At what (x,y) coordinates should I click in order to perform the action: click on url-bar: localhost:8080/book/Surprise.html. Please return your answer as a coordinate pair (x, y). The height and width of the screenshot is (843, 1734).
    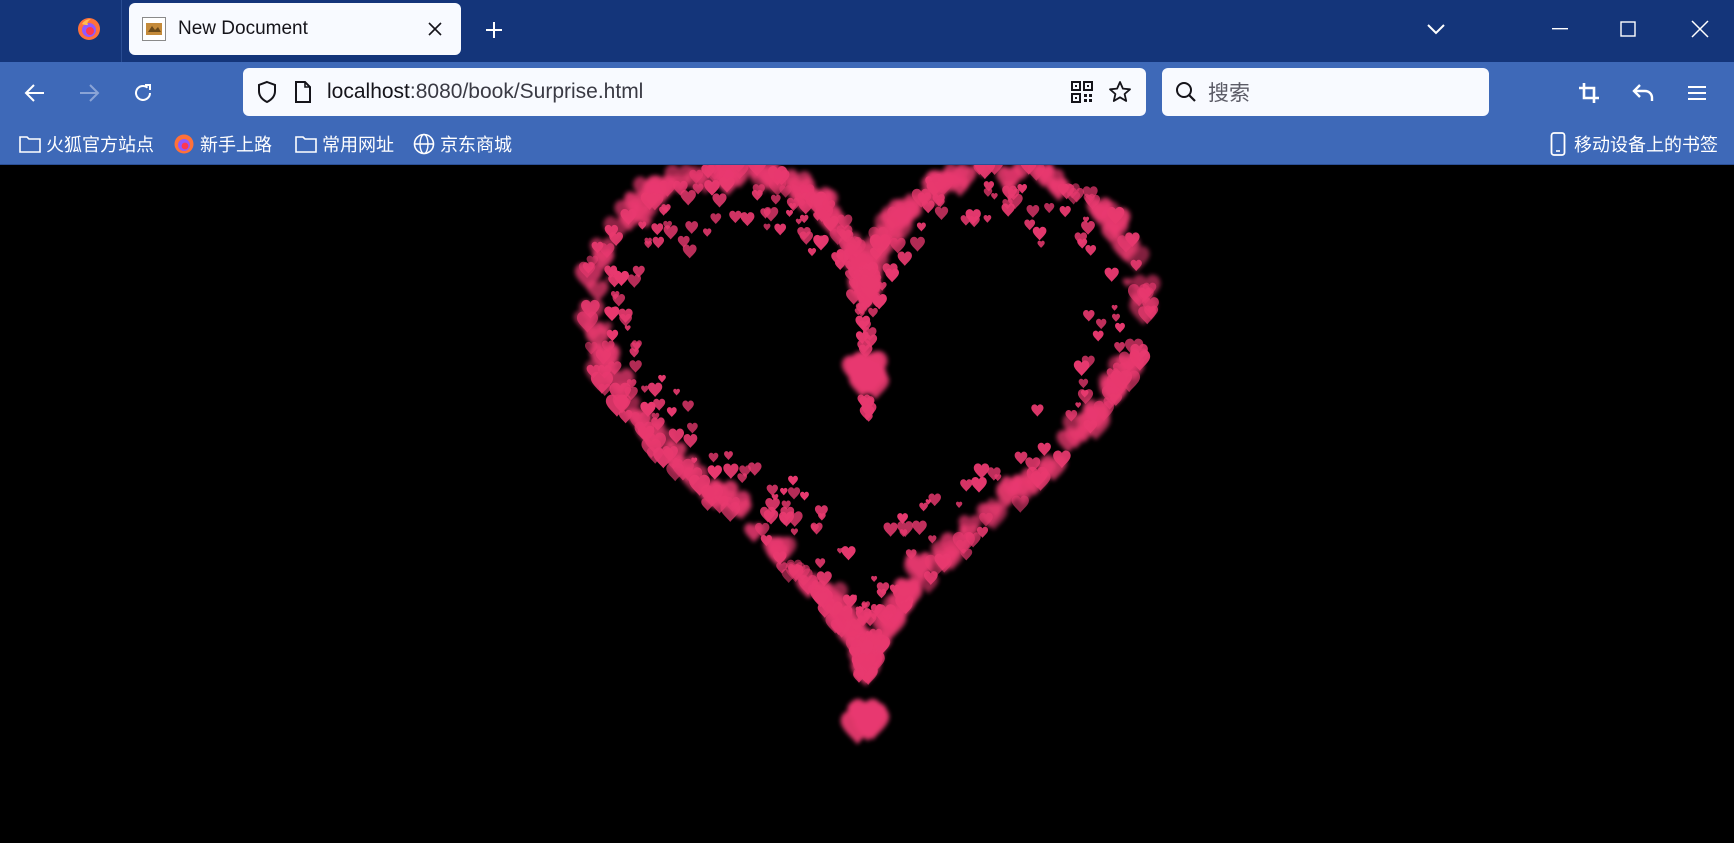
    Looking at the image, I should click on (694, 92).